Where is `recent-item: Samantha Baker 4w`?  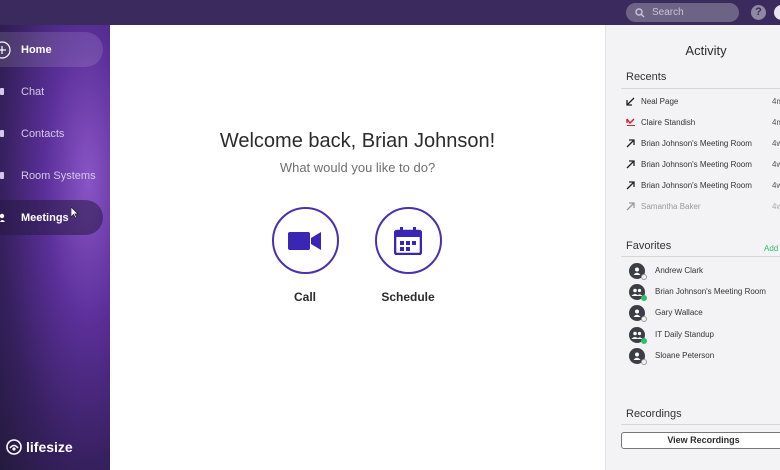
recent-item: Samantha Baker 4w is located at coordinates (703, 206).